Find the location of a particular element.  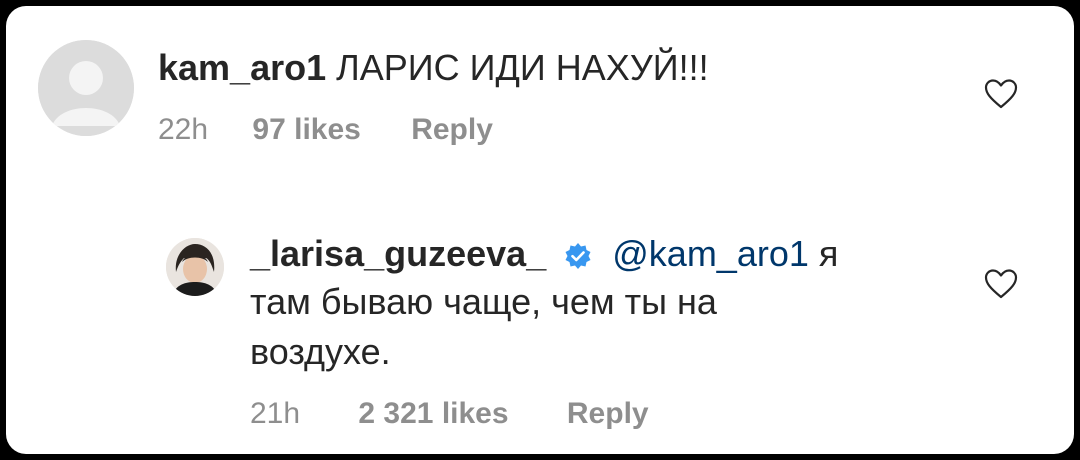

reply-body-line-1: я is located at coordinates (828, 253).